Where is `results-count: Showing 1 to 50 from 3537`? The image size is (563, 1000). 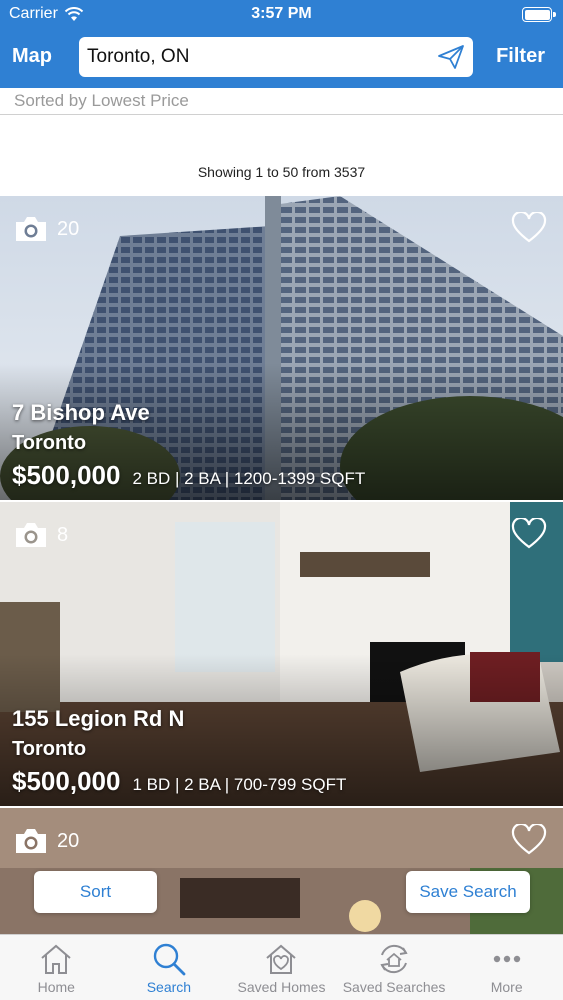 results-count: Showing 1 to 50 from 3537 is located at coordinates (281, 172).